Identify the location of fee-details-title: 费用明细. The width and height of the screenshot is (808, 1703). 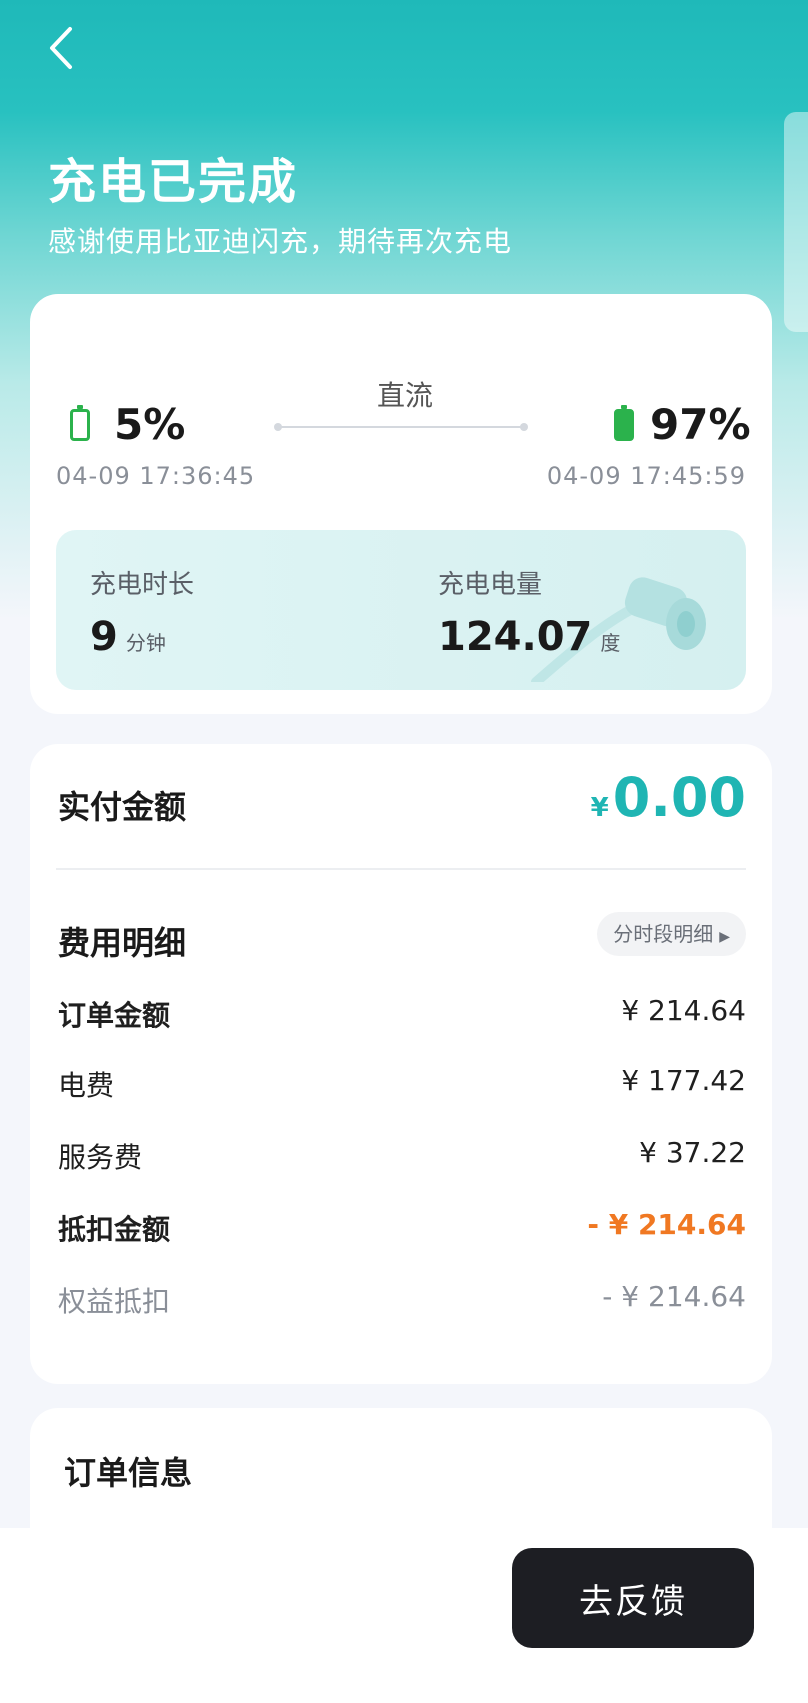
(122, 943).